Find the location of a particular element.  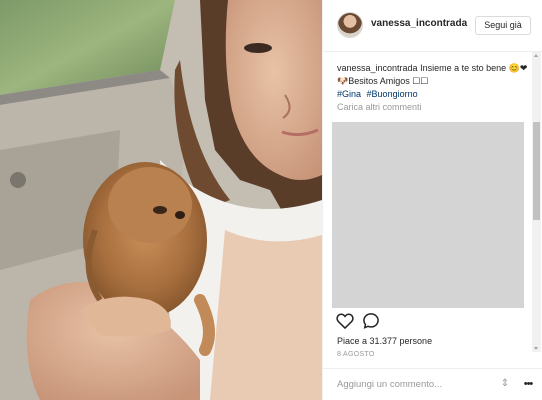

add-comment-bar: ⇕ ••• is located at coordinates (432, 384).